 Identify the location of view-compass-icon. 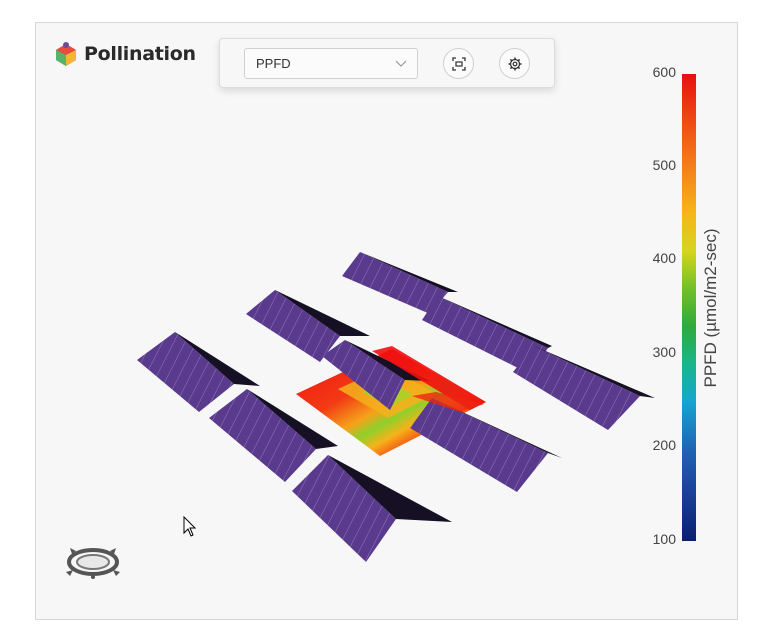
(93, 563).